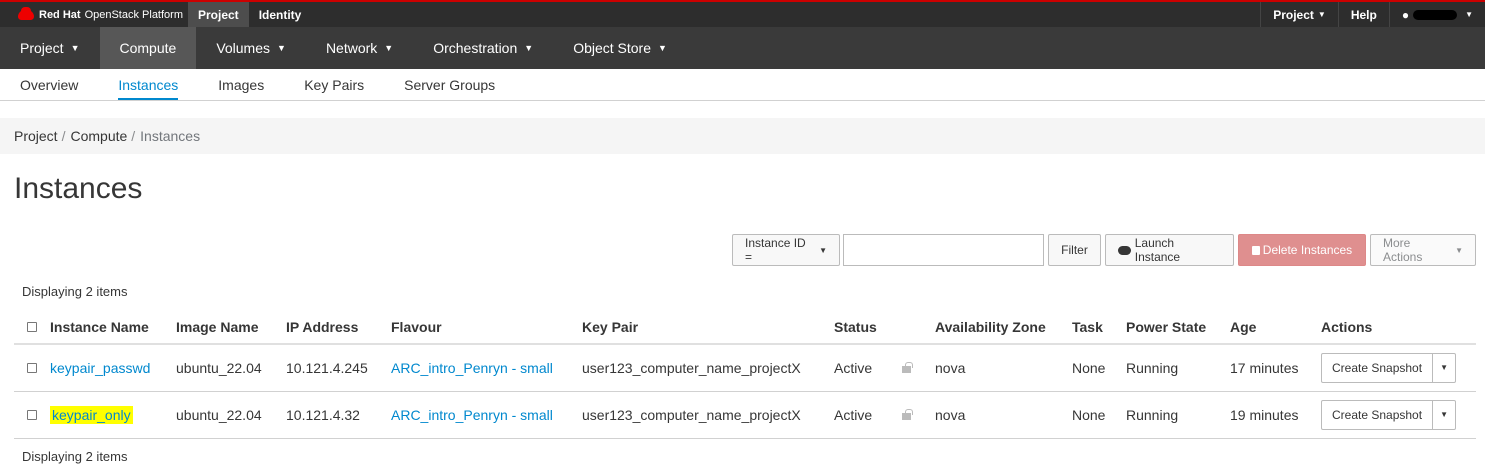  What do you see at coordinates (36, 136) in the screenshot?
I see `breadcrumb-project: Project` at bounding box center [36, 136].